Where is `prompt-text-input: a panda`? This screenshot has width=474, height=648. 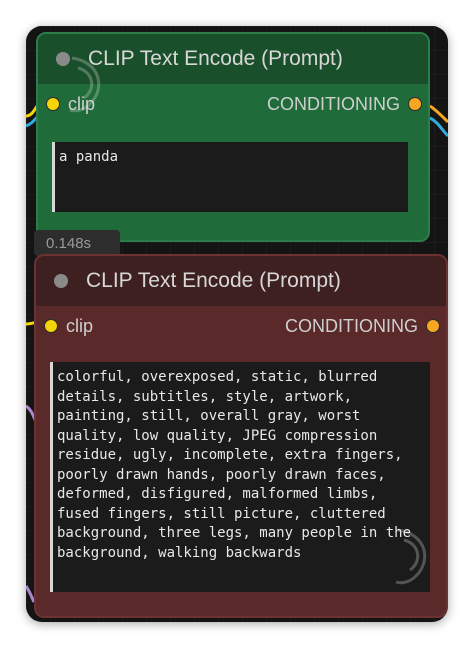
prompt-text-input: a panda is located at coordinates (230, 177).